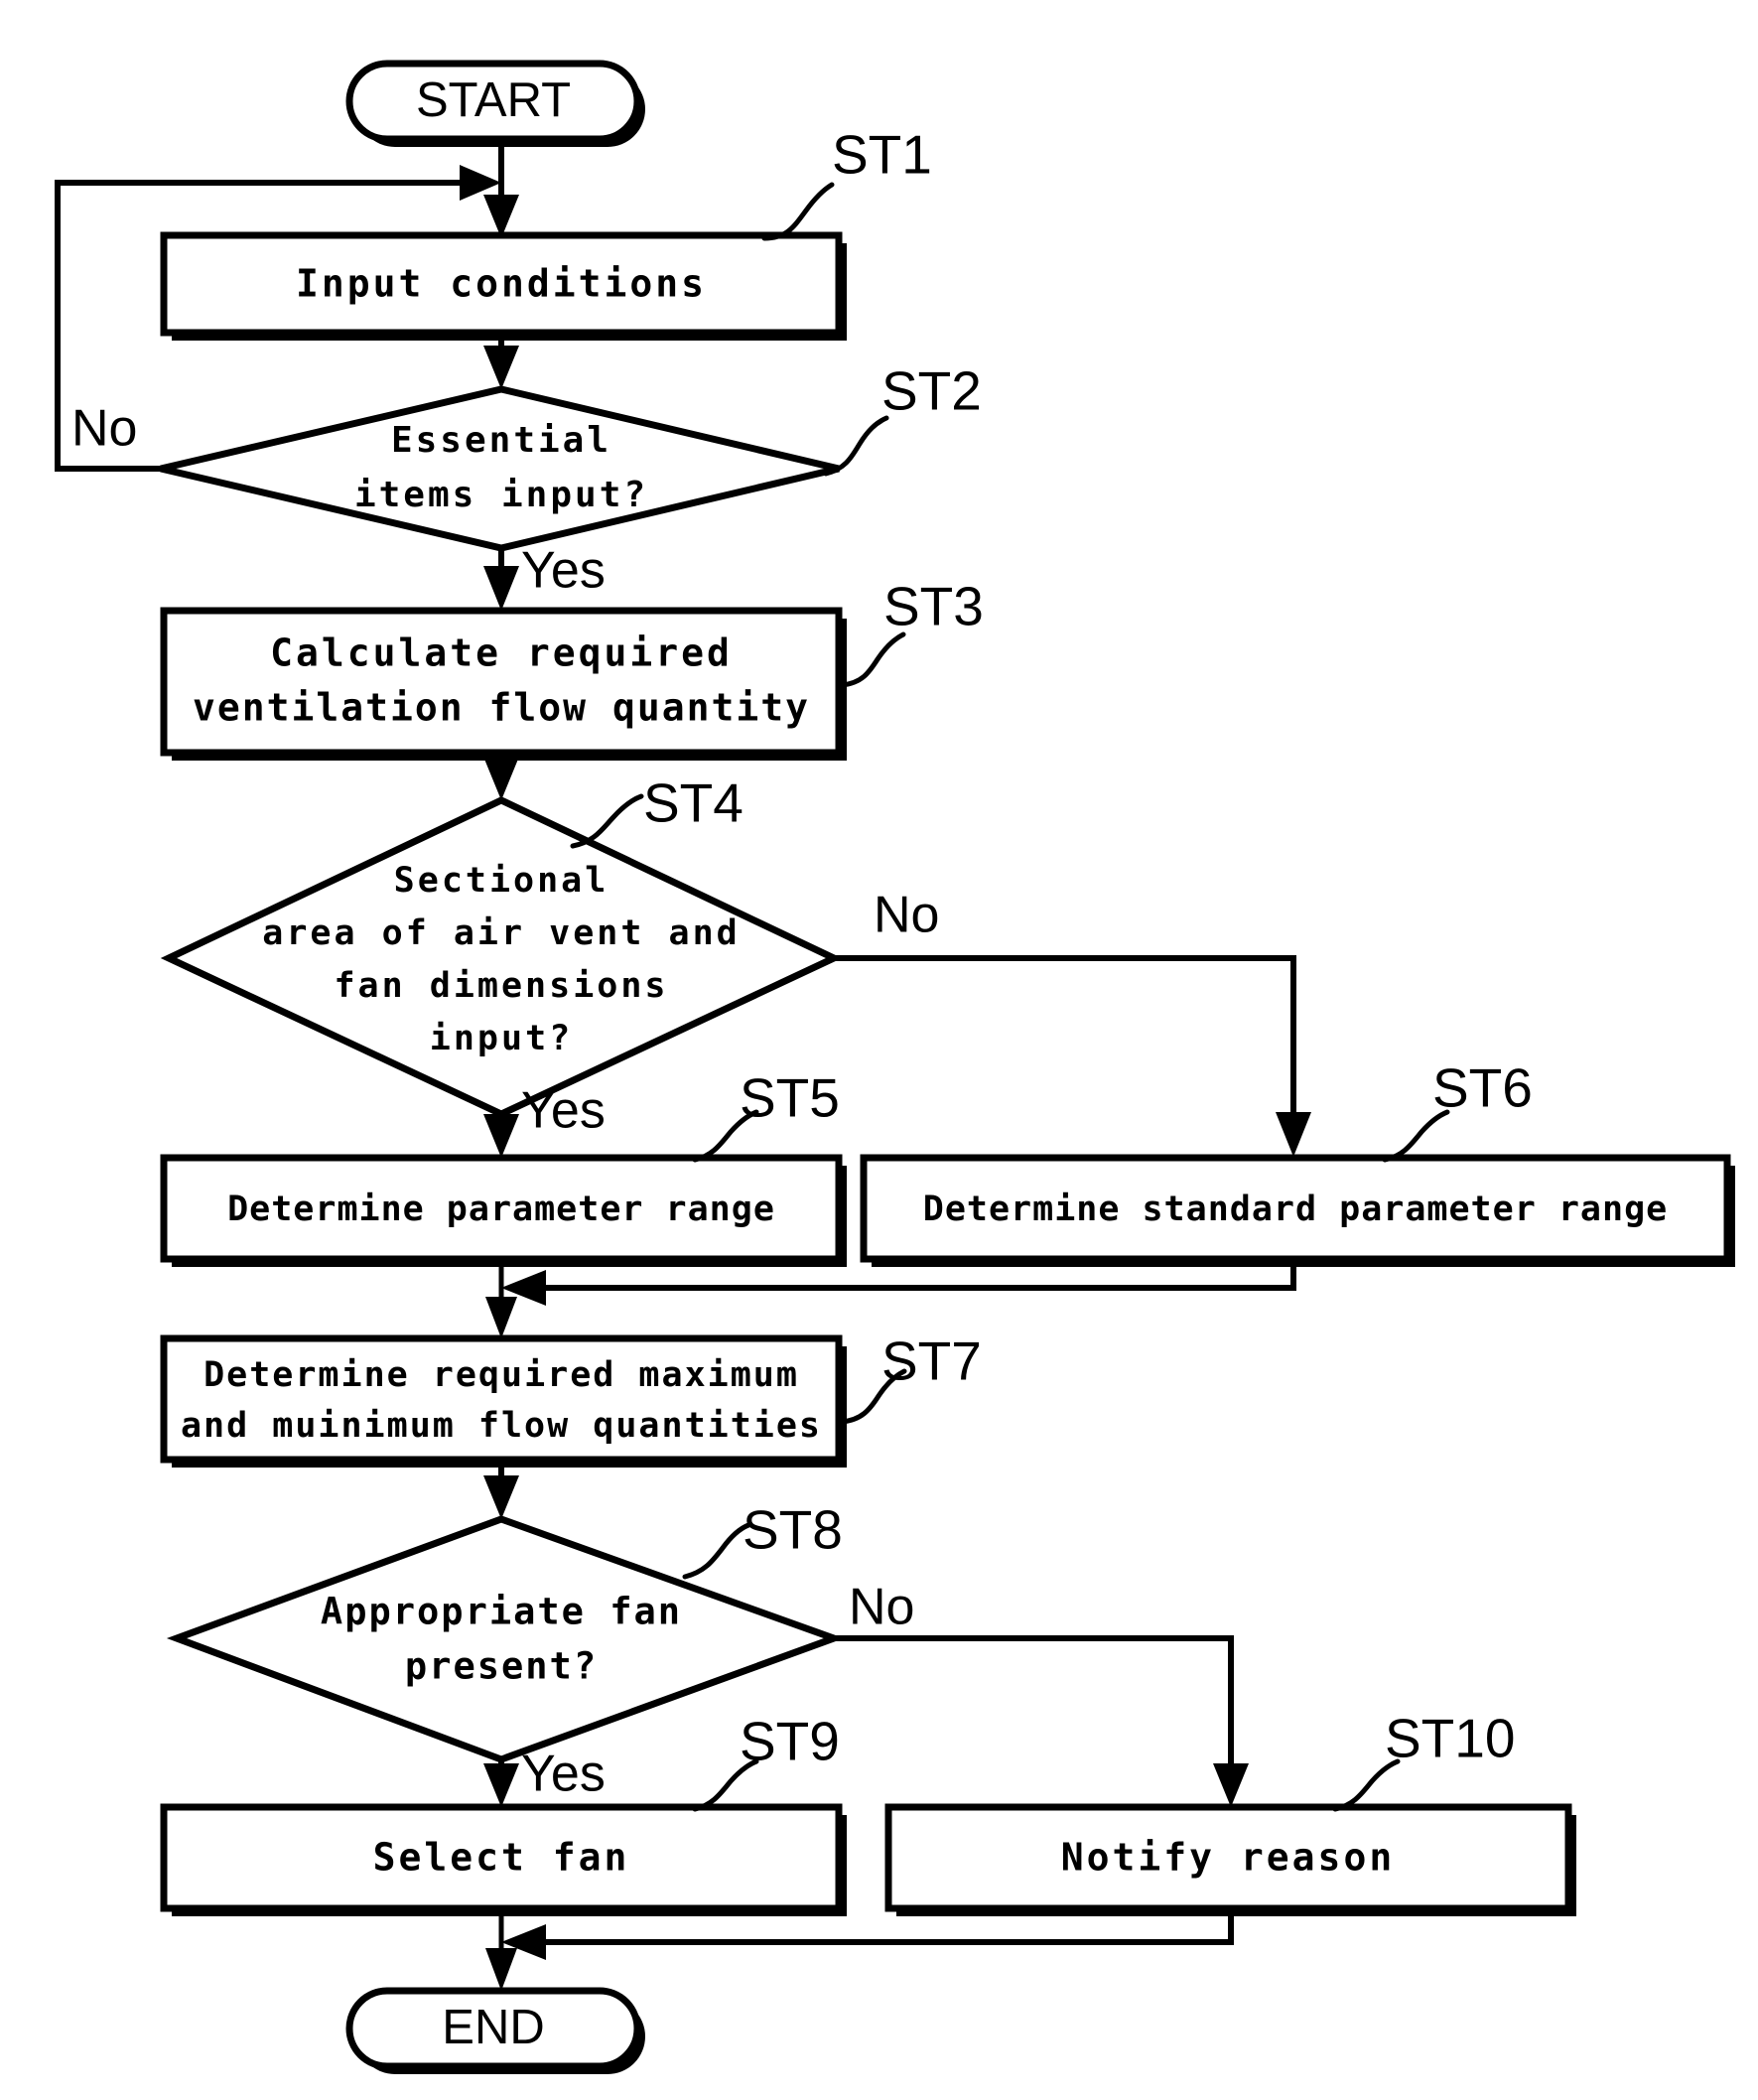  I want to click on step-label-st7: ST7, so click(932, 1361).